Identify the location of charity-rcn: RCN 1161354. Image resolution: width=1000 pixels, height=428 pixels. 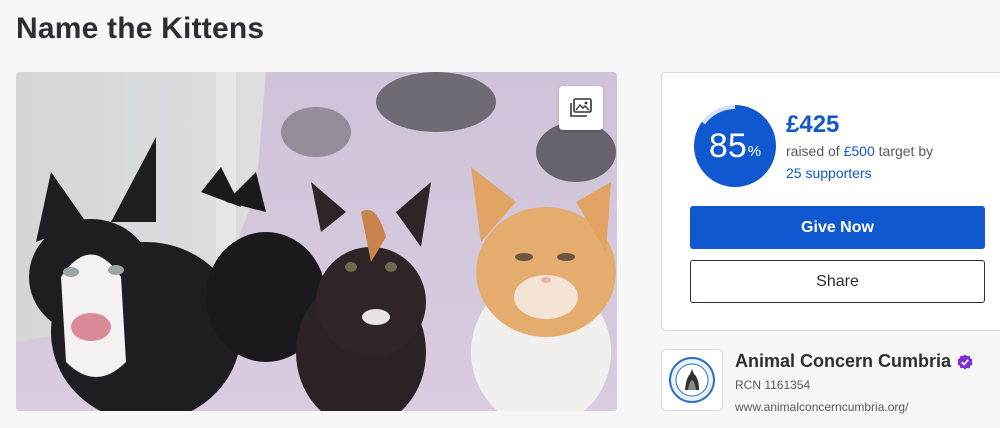
(773, 385).